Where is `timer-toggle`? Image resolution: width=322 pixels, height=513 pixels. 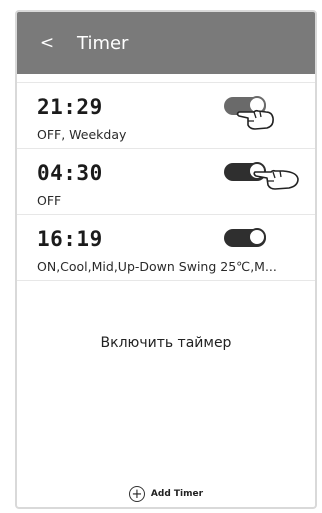
timer-toggle is located at coordinates (245, 237).